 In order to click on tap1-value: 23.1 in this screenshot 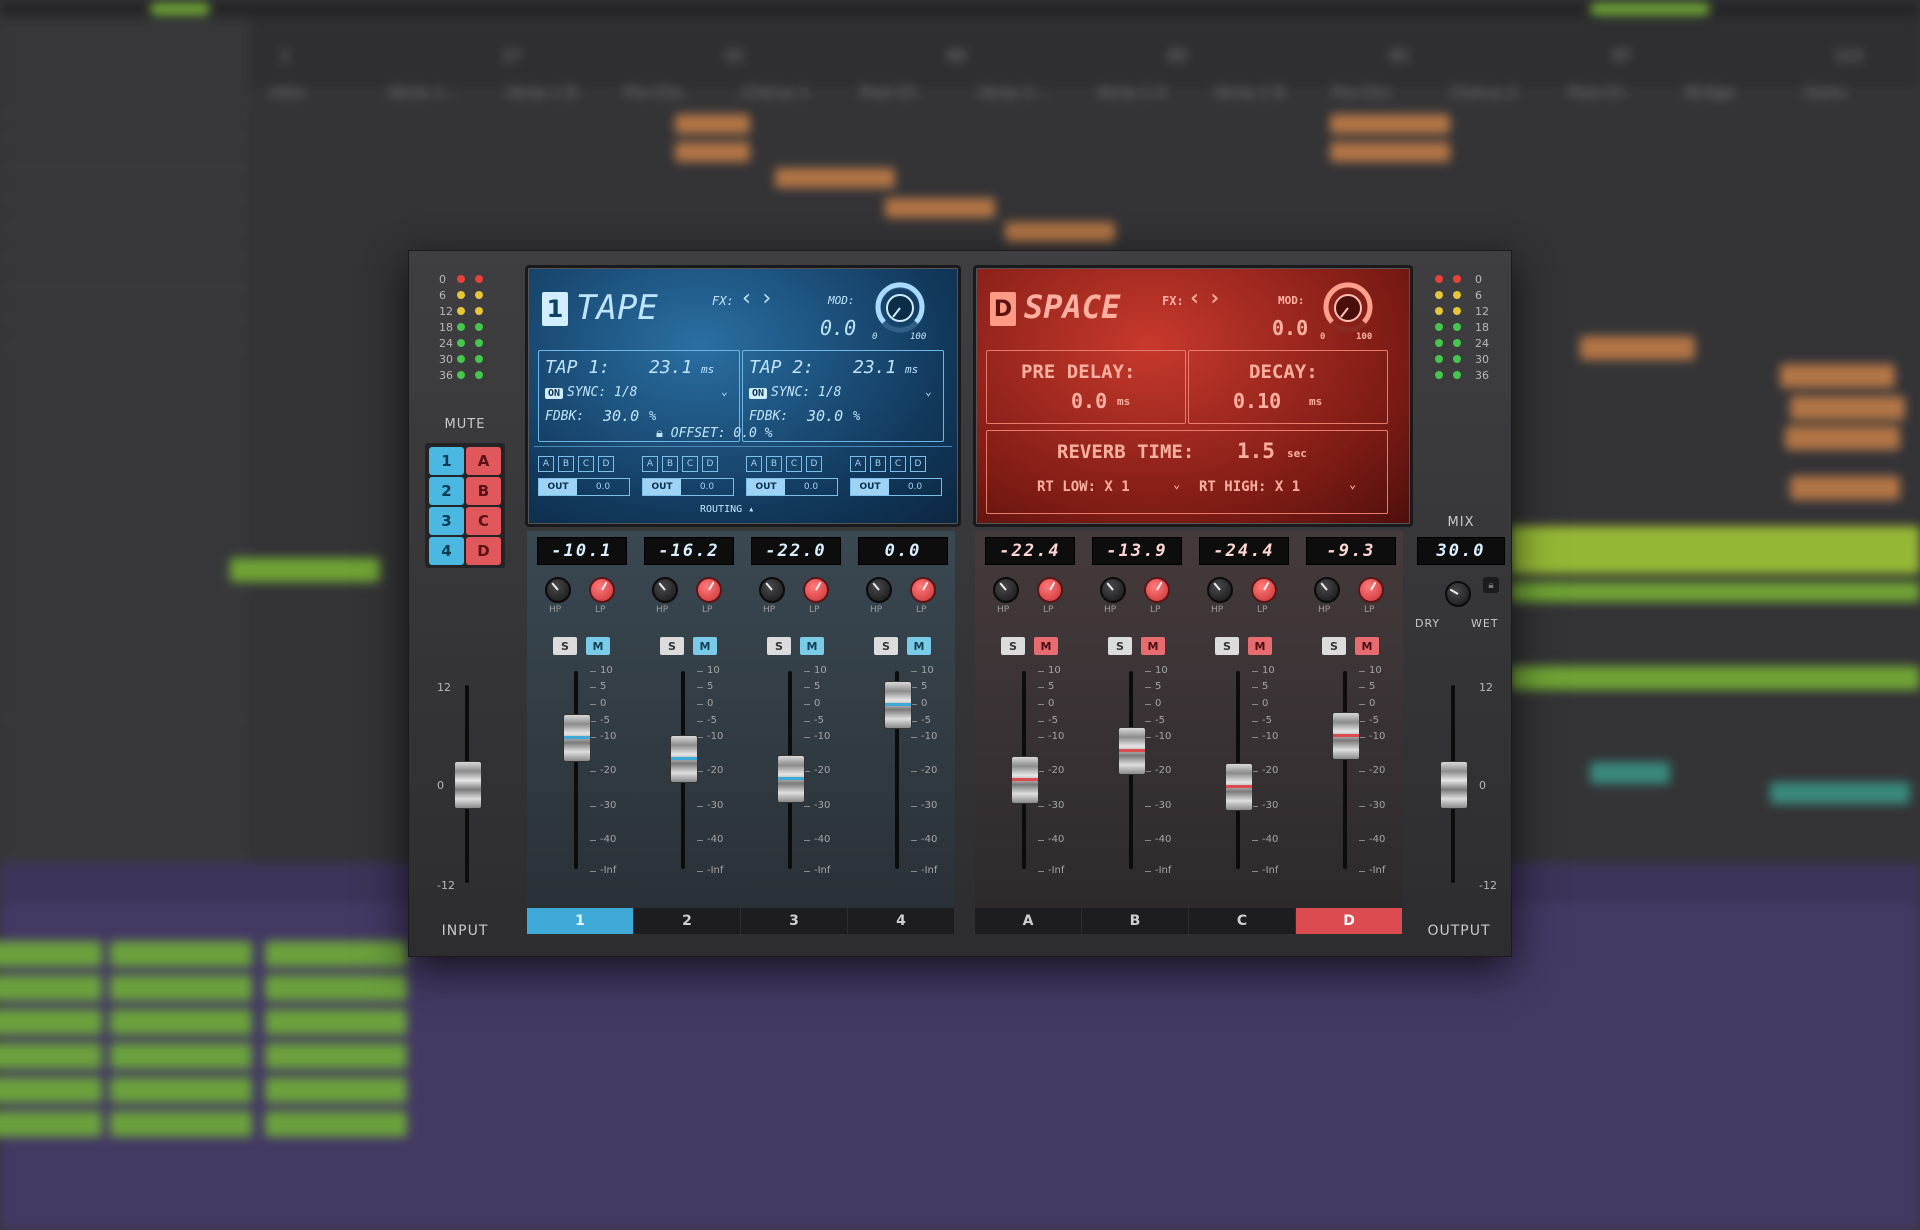, I will do `click(670, 367)`.